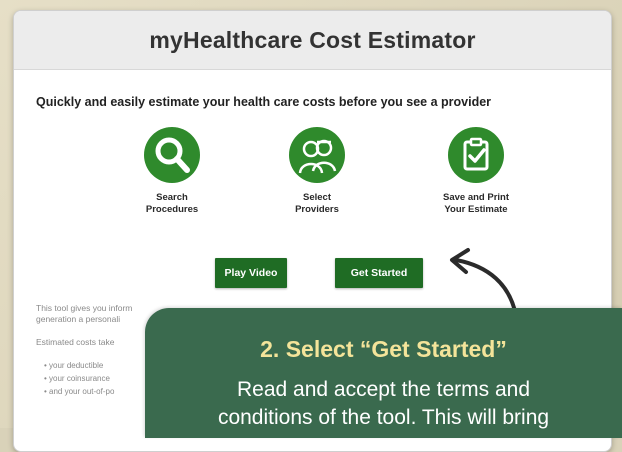 This screenshot has width=622, height=452. I want to click on play-video-button: Play Video, so click(251, 273).